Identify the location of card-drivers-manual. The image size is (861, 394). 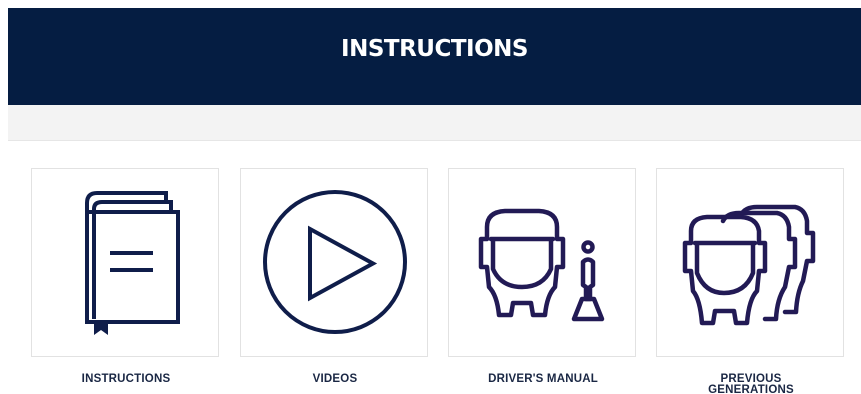
(542, 262).